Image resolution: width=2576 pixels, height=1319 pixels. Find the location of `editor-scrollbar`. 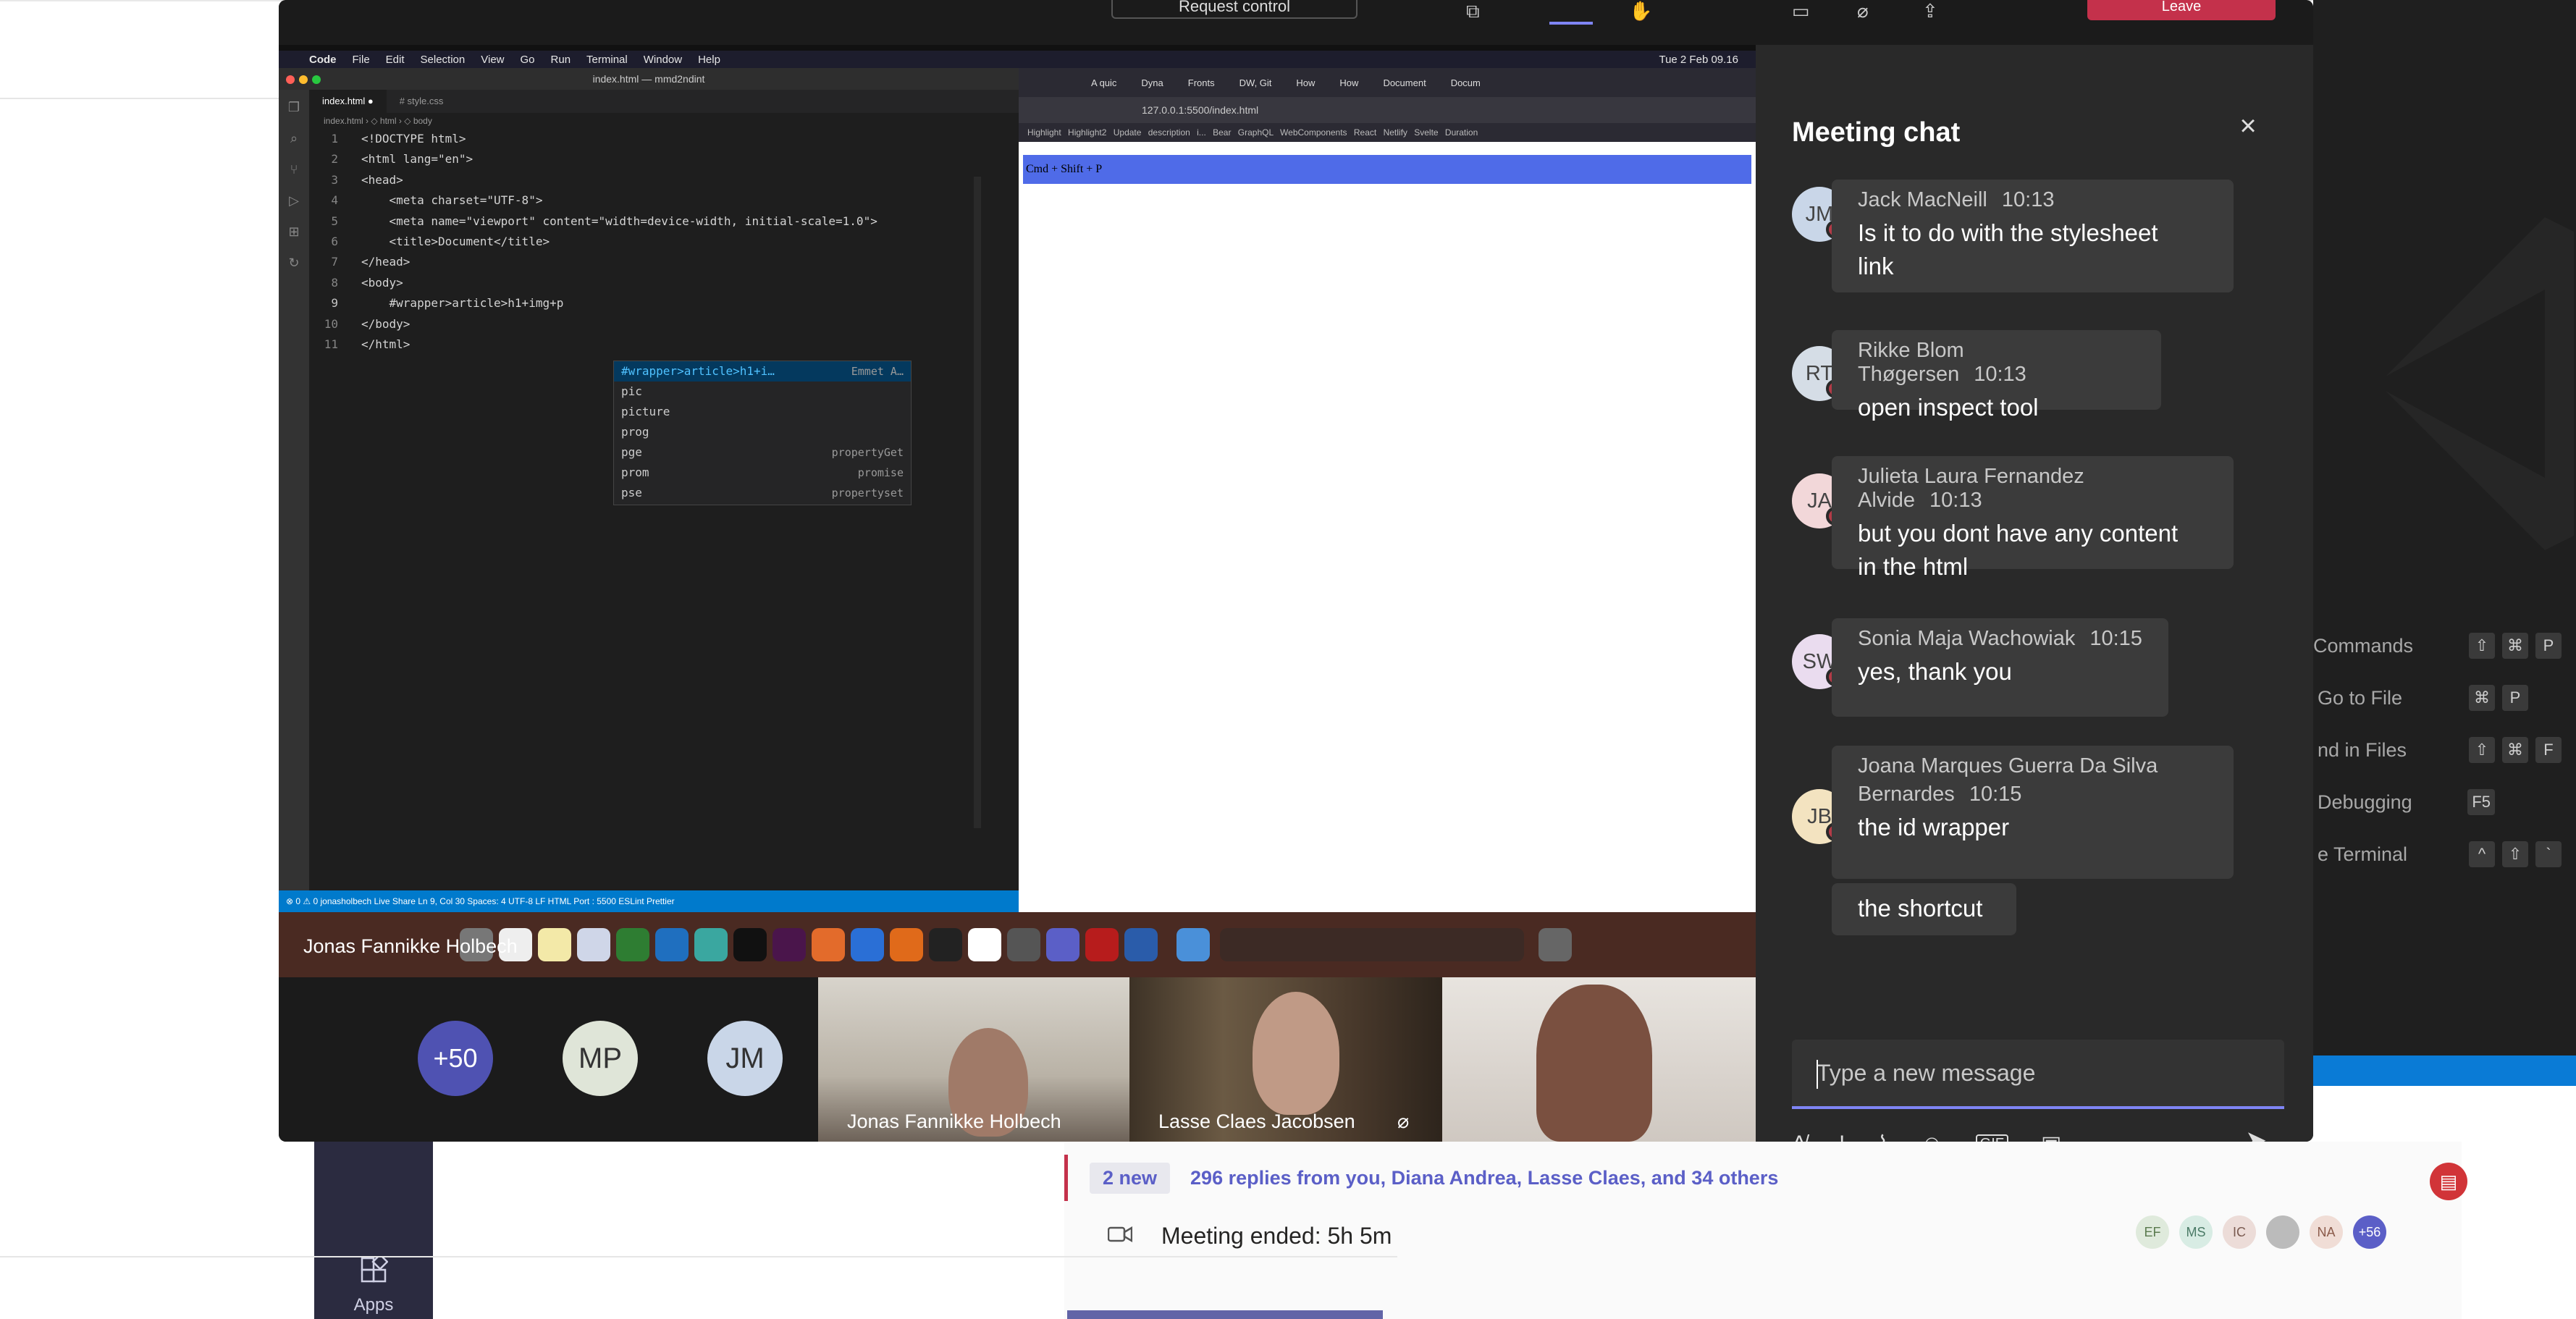

editor-scrollbar is located at coordinates (977, 502).